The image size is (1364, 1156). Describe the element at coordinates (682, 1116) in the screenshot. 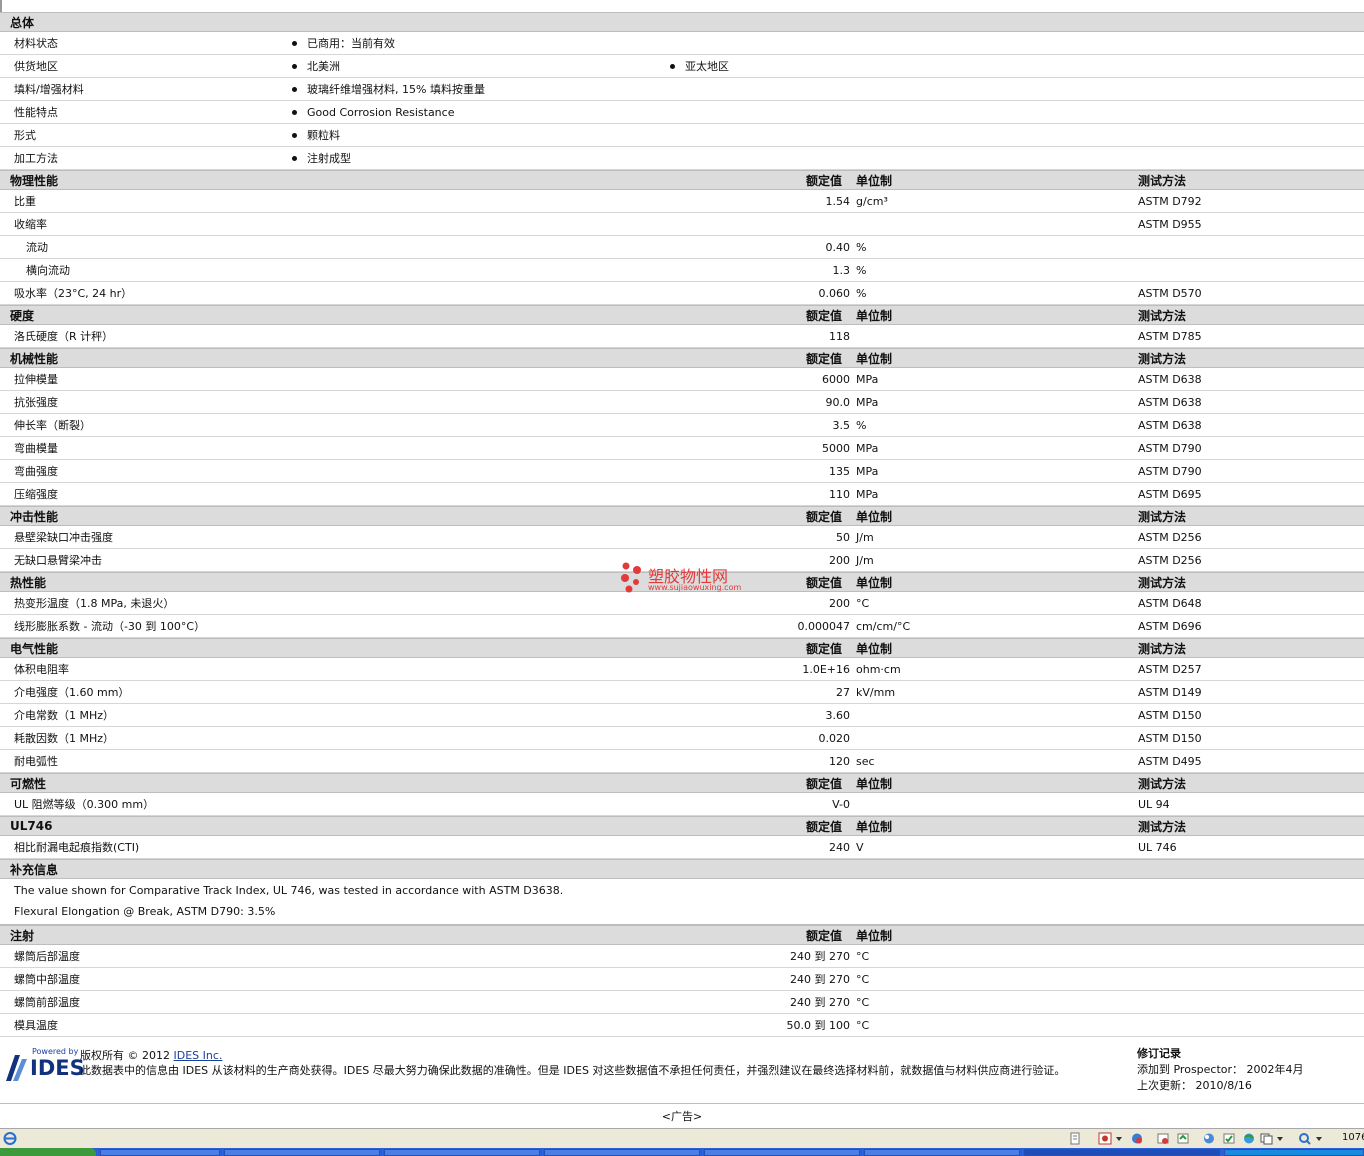

I see `ad-label: <广告>` at that location.